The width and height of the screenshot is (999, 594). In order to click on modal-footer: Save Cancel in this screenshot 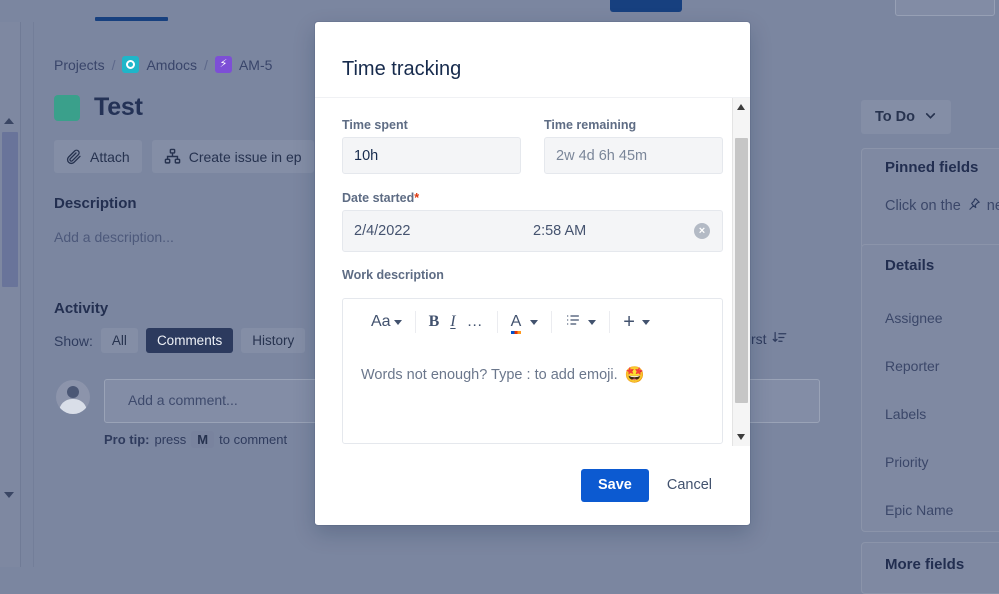, I will do `click(532, 485)`.